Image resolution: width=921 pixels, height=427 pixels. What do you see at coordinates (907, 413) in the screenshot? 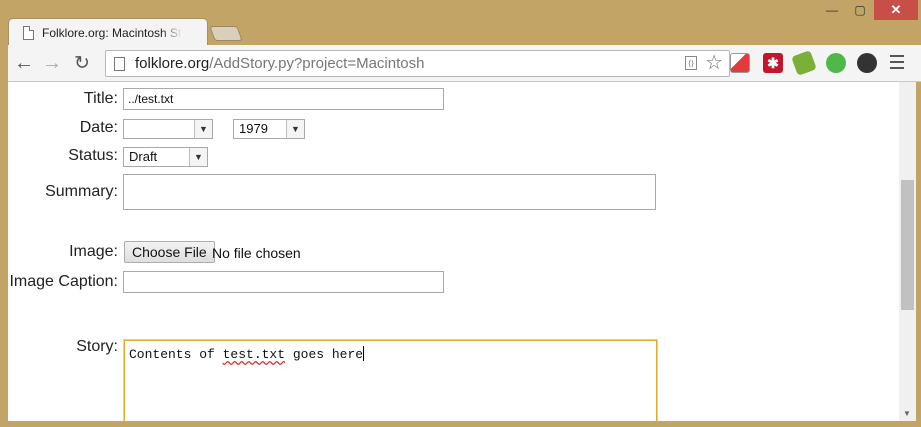
I see `scroll-down-arrow-icon: ▼` at bounding box center [907, 413].